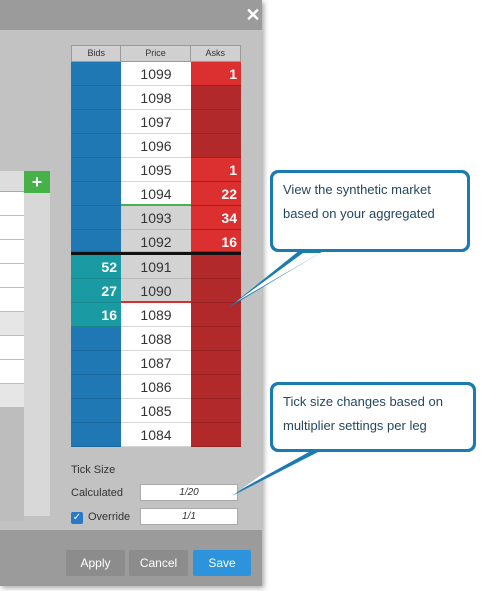 The image size is (482, 591). I want to click on callout-pointer-synthetic, so click(276, 279).